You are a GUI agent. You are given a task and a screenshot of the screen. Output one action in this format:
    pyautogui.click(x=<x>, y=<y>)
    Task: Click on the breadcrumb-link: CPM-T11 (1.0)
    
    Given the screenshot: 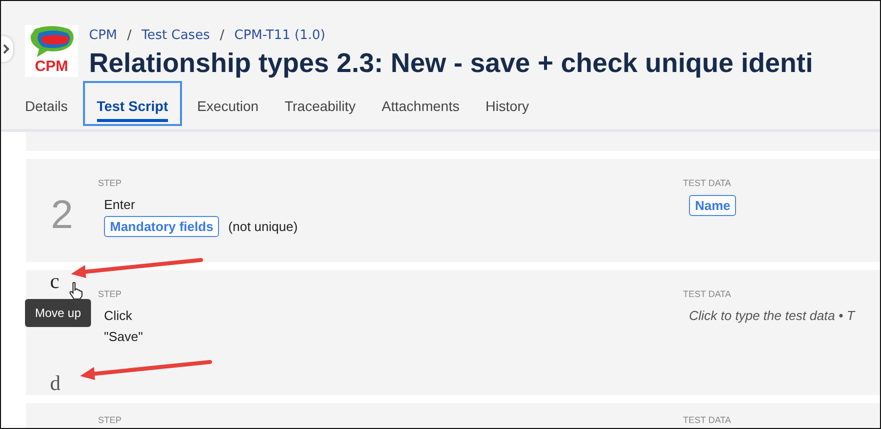 What is the action you would take?
    pyautogui.click(x=280, y=35)
    